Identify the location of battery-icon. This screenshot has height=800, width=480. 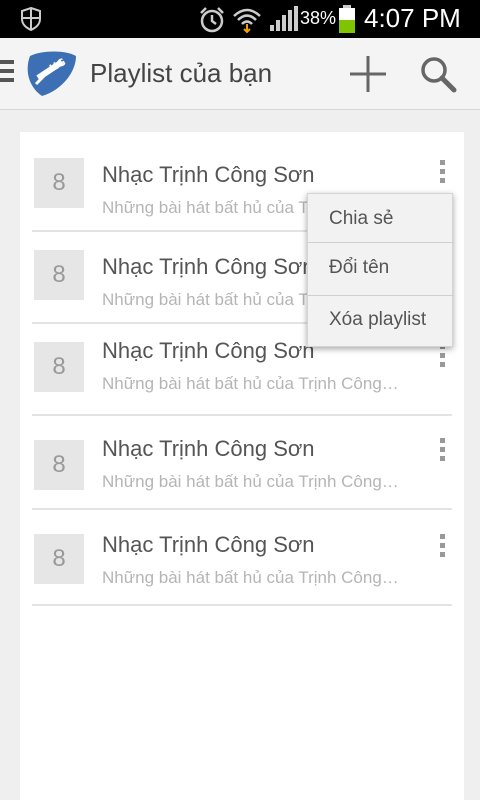
(347, 19).